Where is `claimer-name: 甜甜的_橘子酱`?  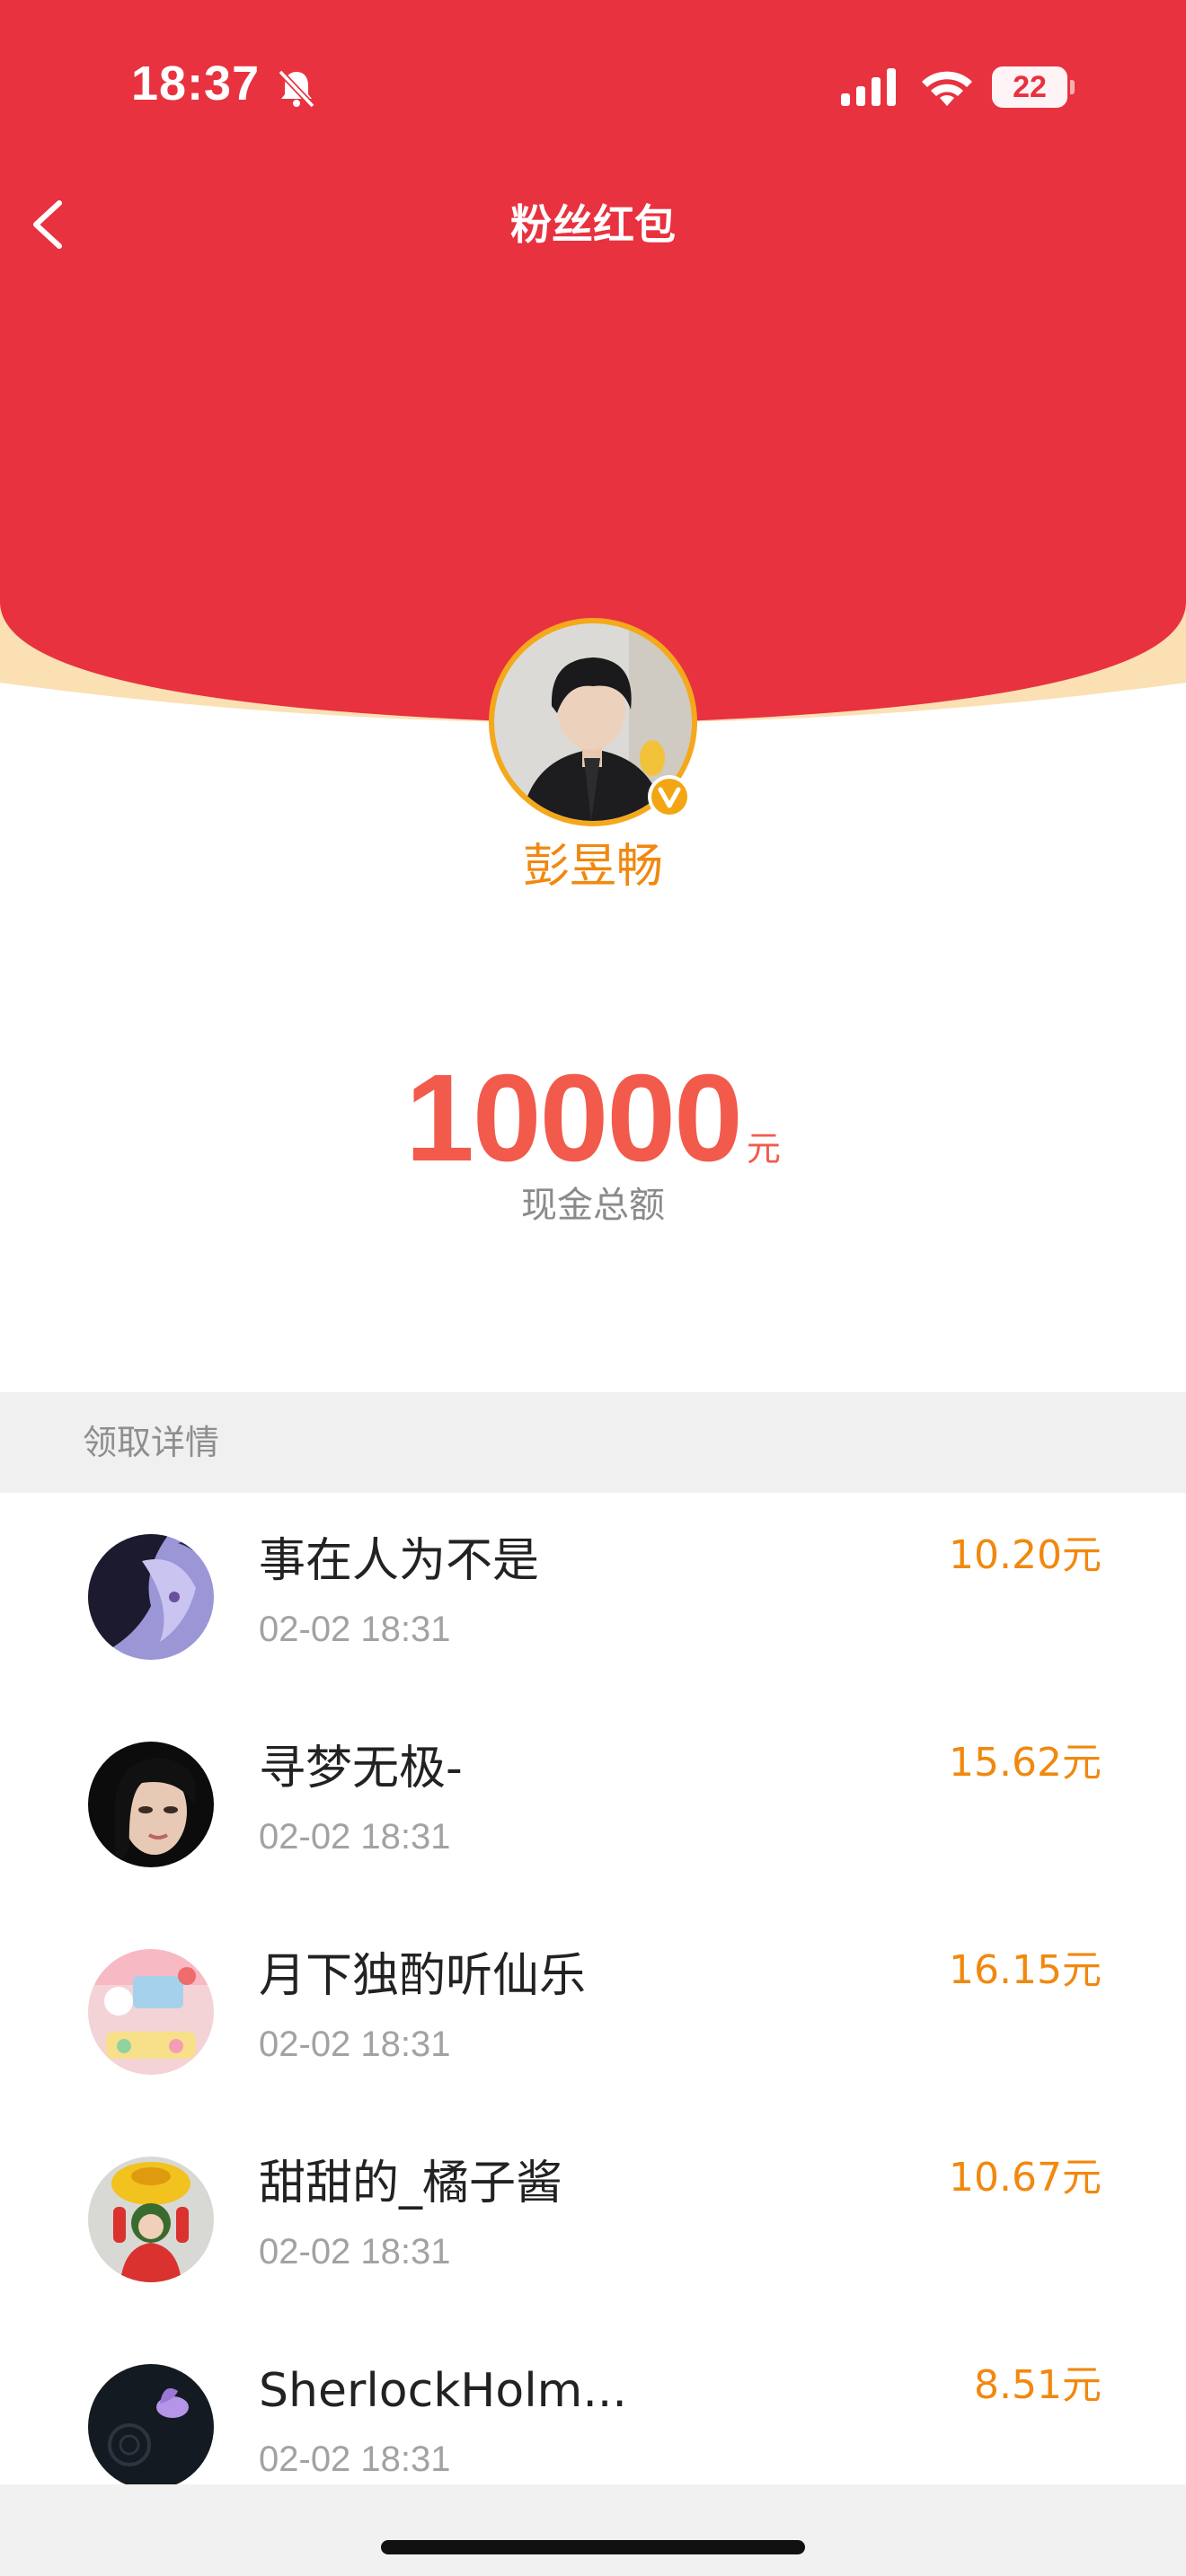 claimer-name: 甜甜的_橘子酱 is located at coordinates (411, 2183).